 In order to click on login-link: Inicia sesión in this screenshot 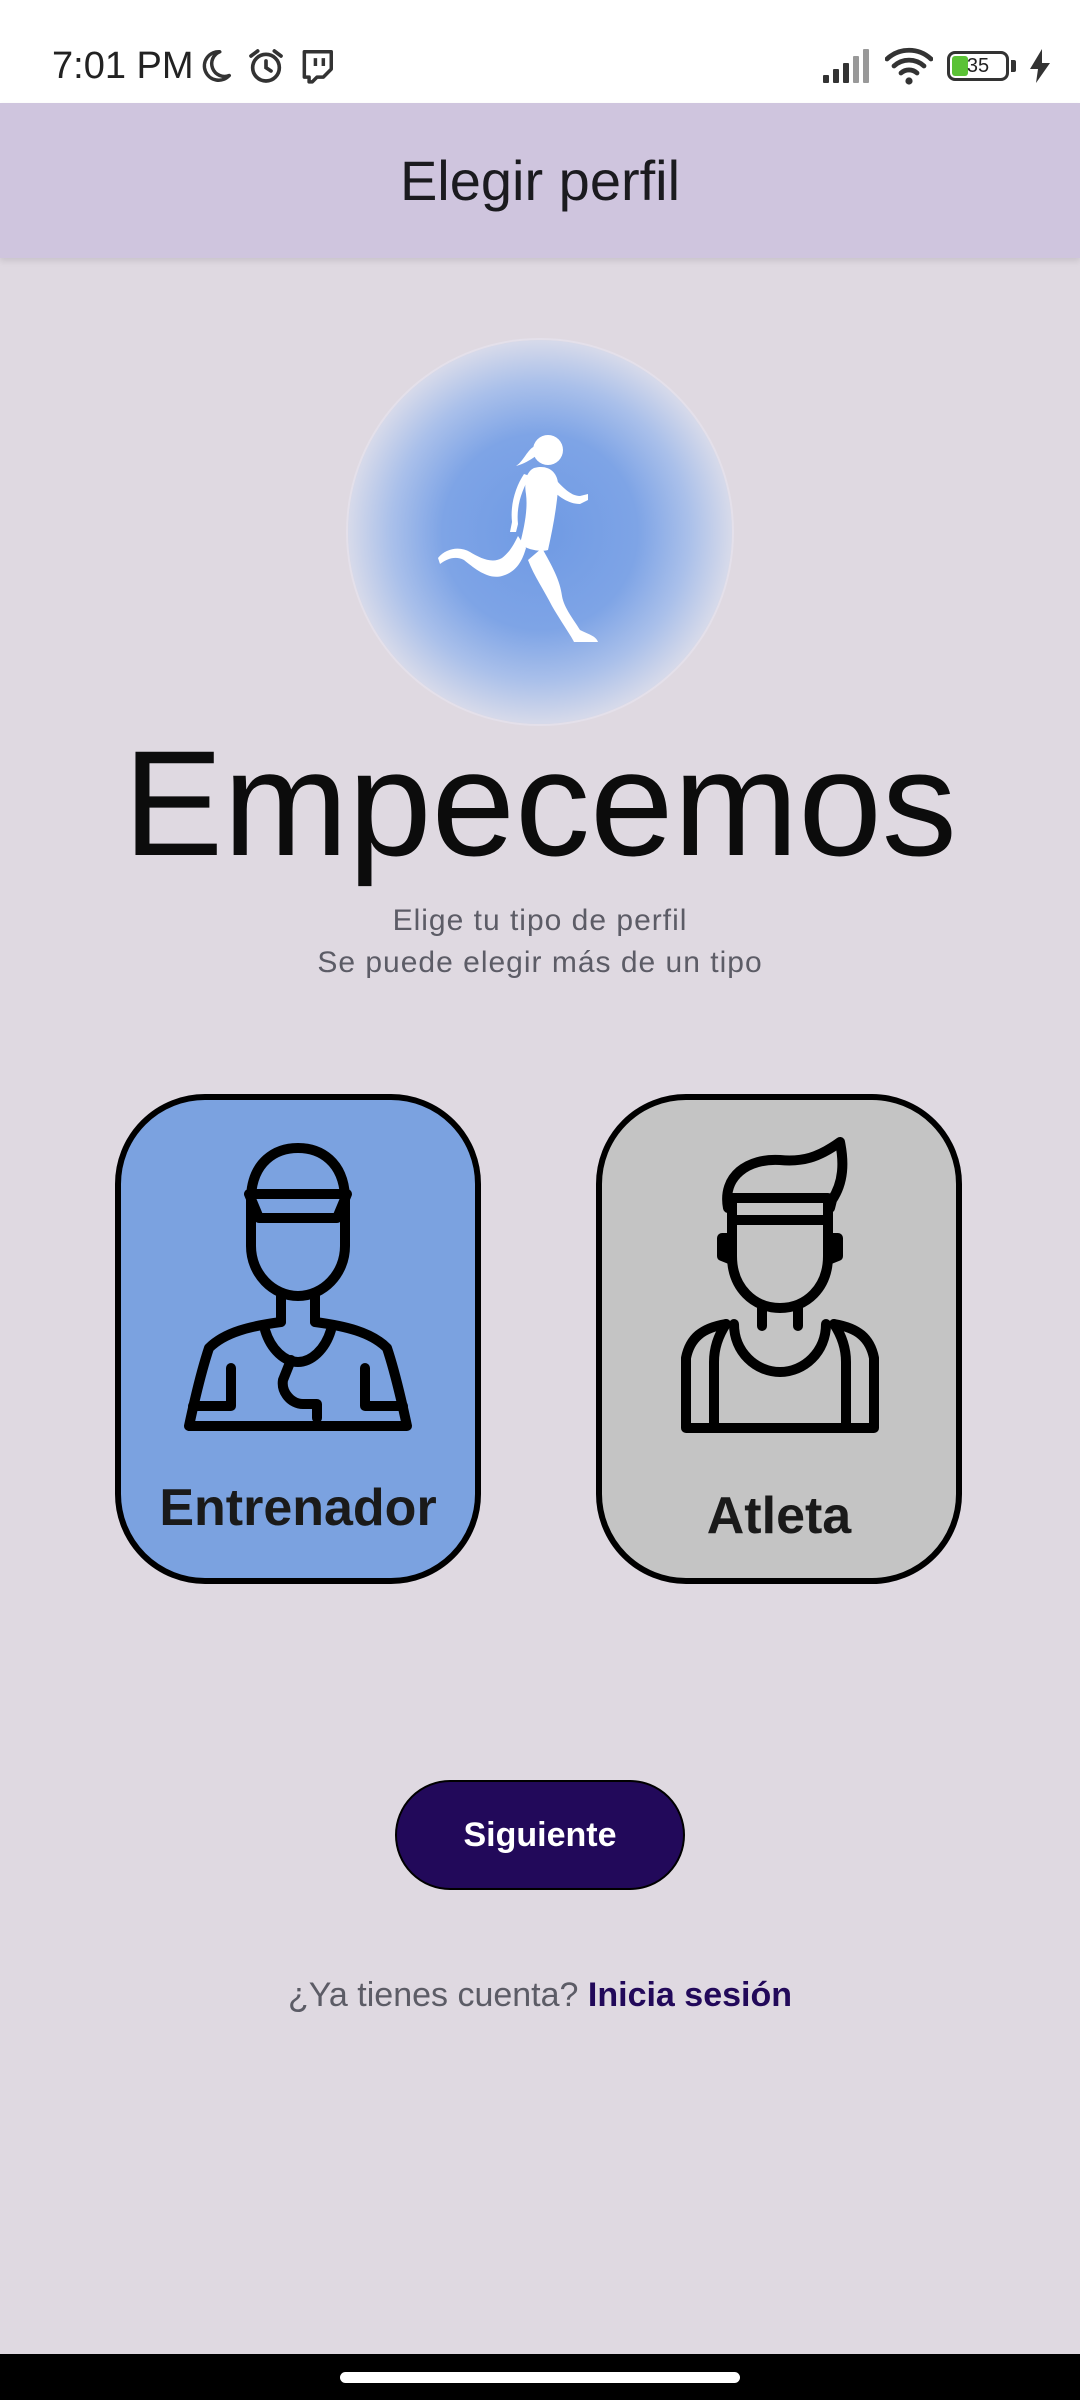, I will do `click(690, 1995)`.